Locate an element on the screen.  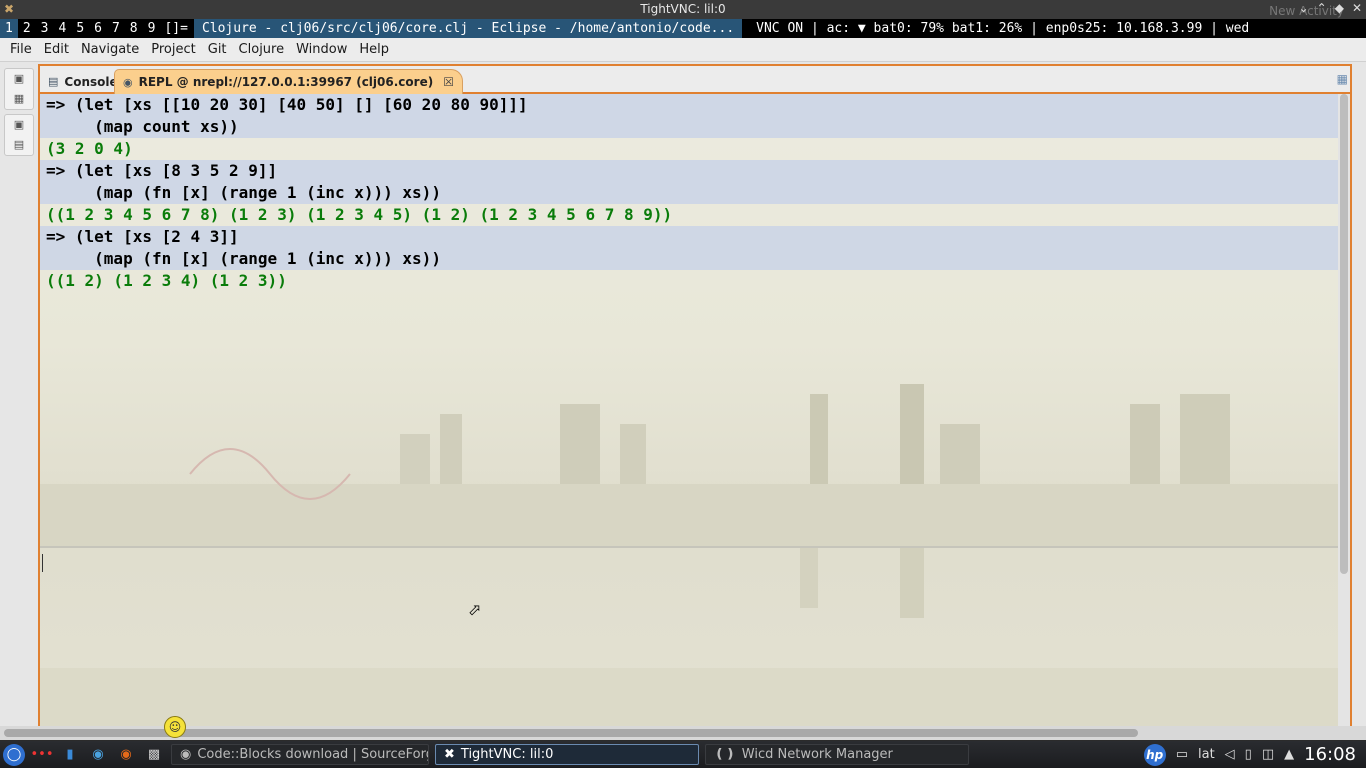
repl-input-line: => (let [xs [8 3 5 2 9]] is located at coordinates (695, 171).